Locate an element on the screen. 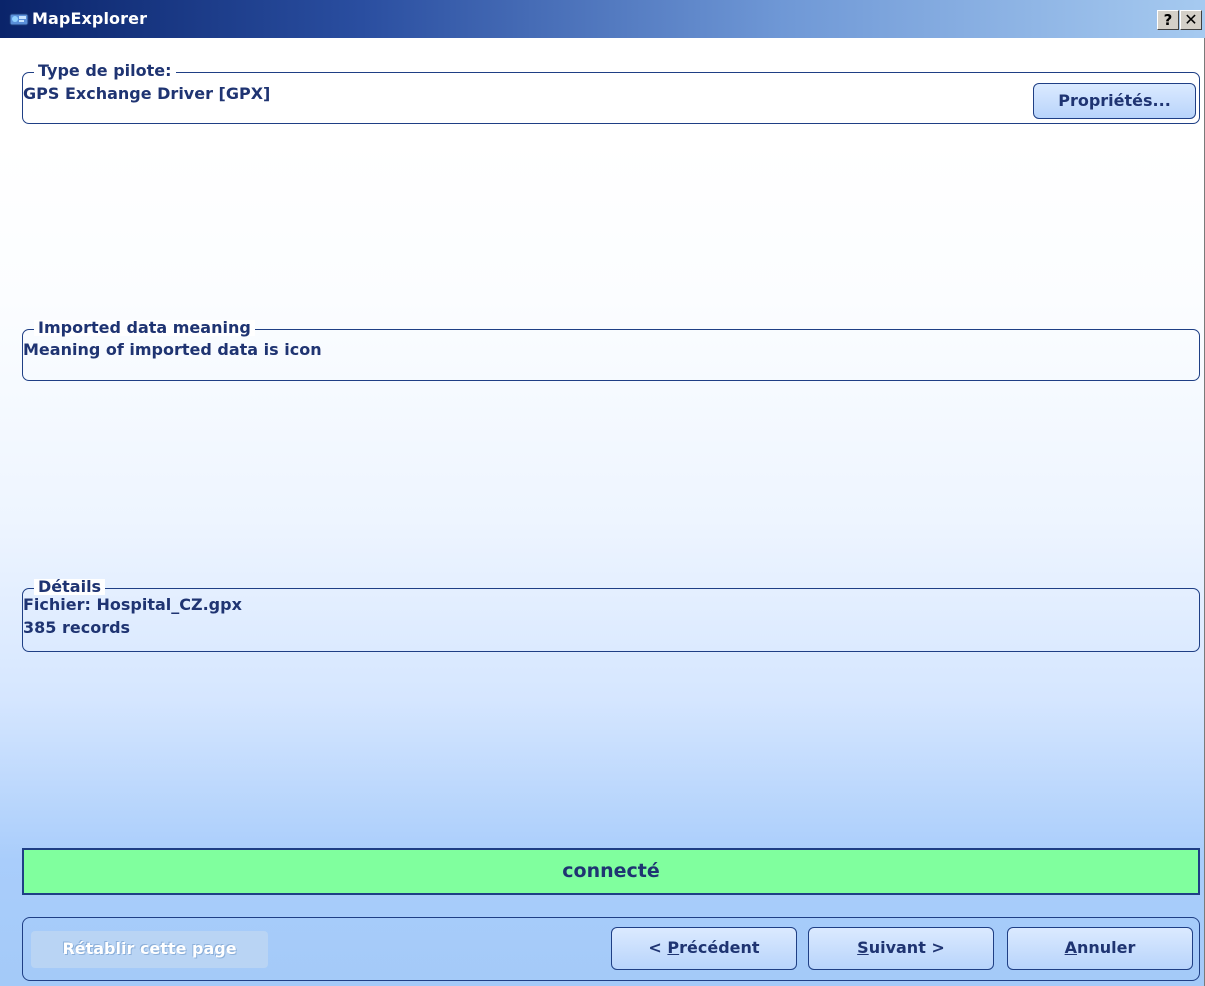  details-legend: Détails is located at coordinates (70, 587).